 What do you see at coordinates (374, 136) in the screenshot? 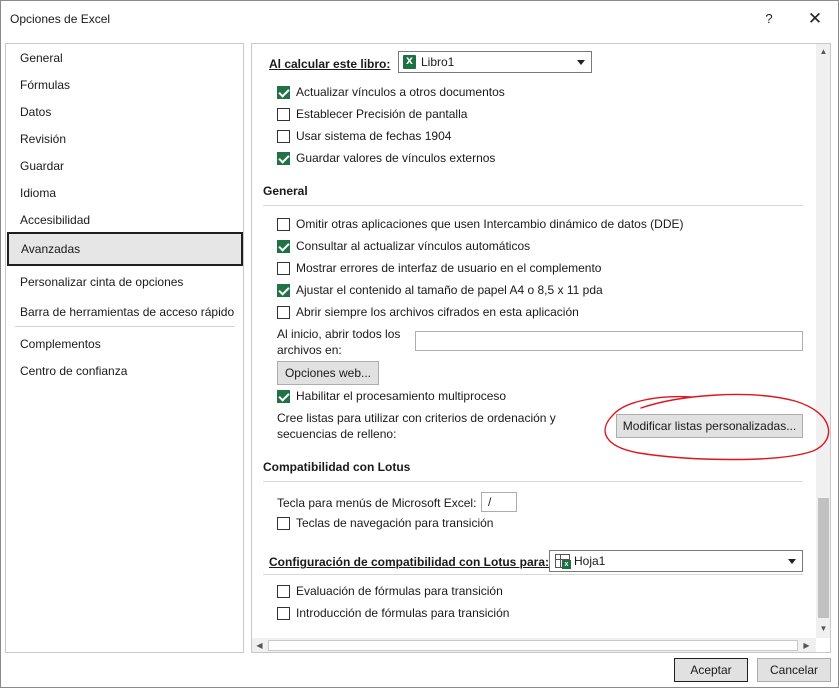
I see `checkbox-label: Usar sistema de fechas 1904` at bounding box center [374, 136].